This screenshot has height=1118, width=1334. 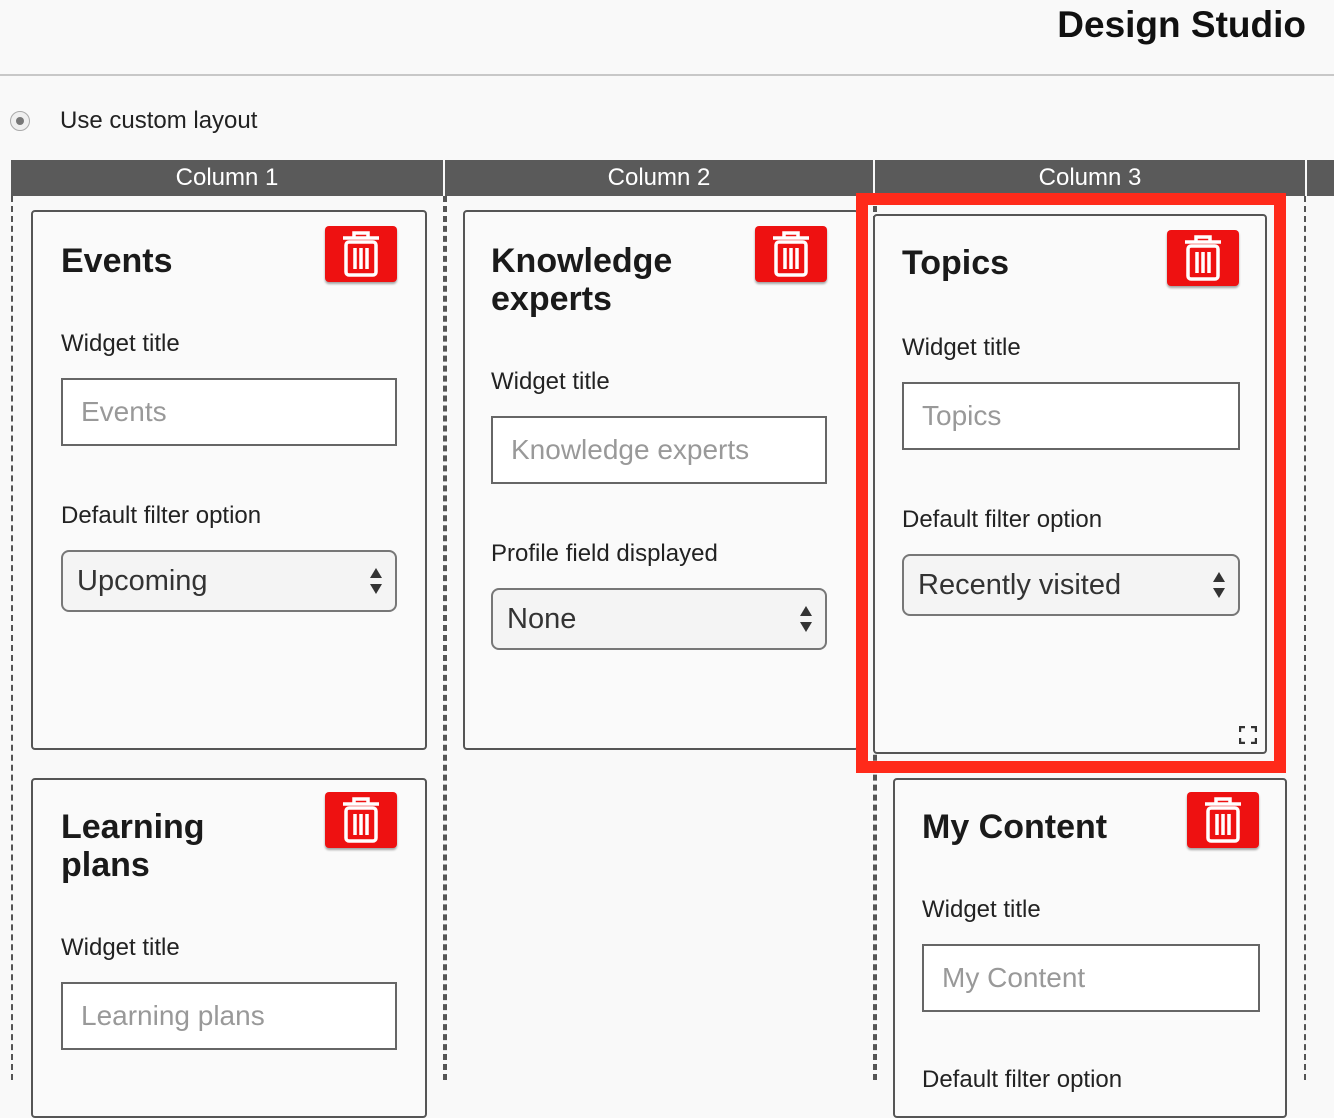 I want to click on delete-my-content-button, so click(x=1223, y=820).